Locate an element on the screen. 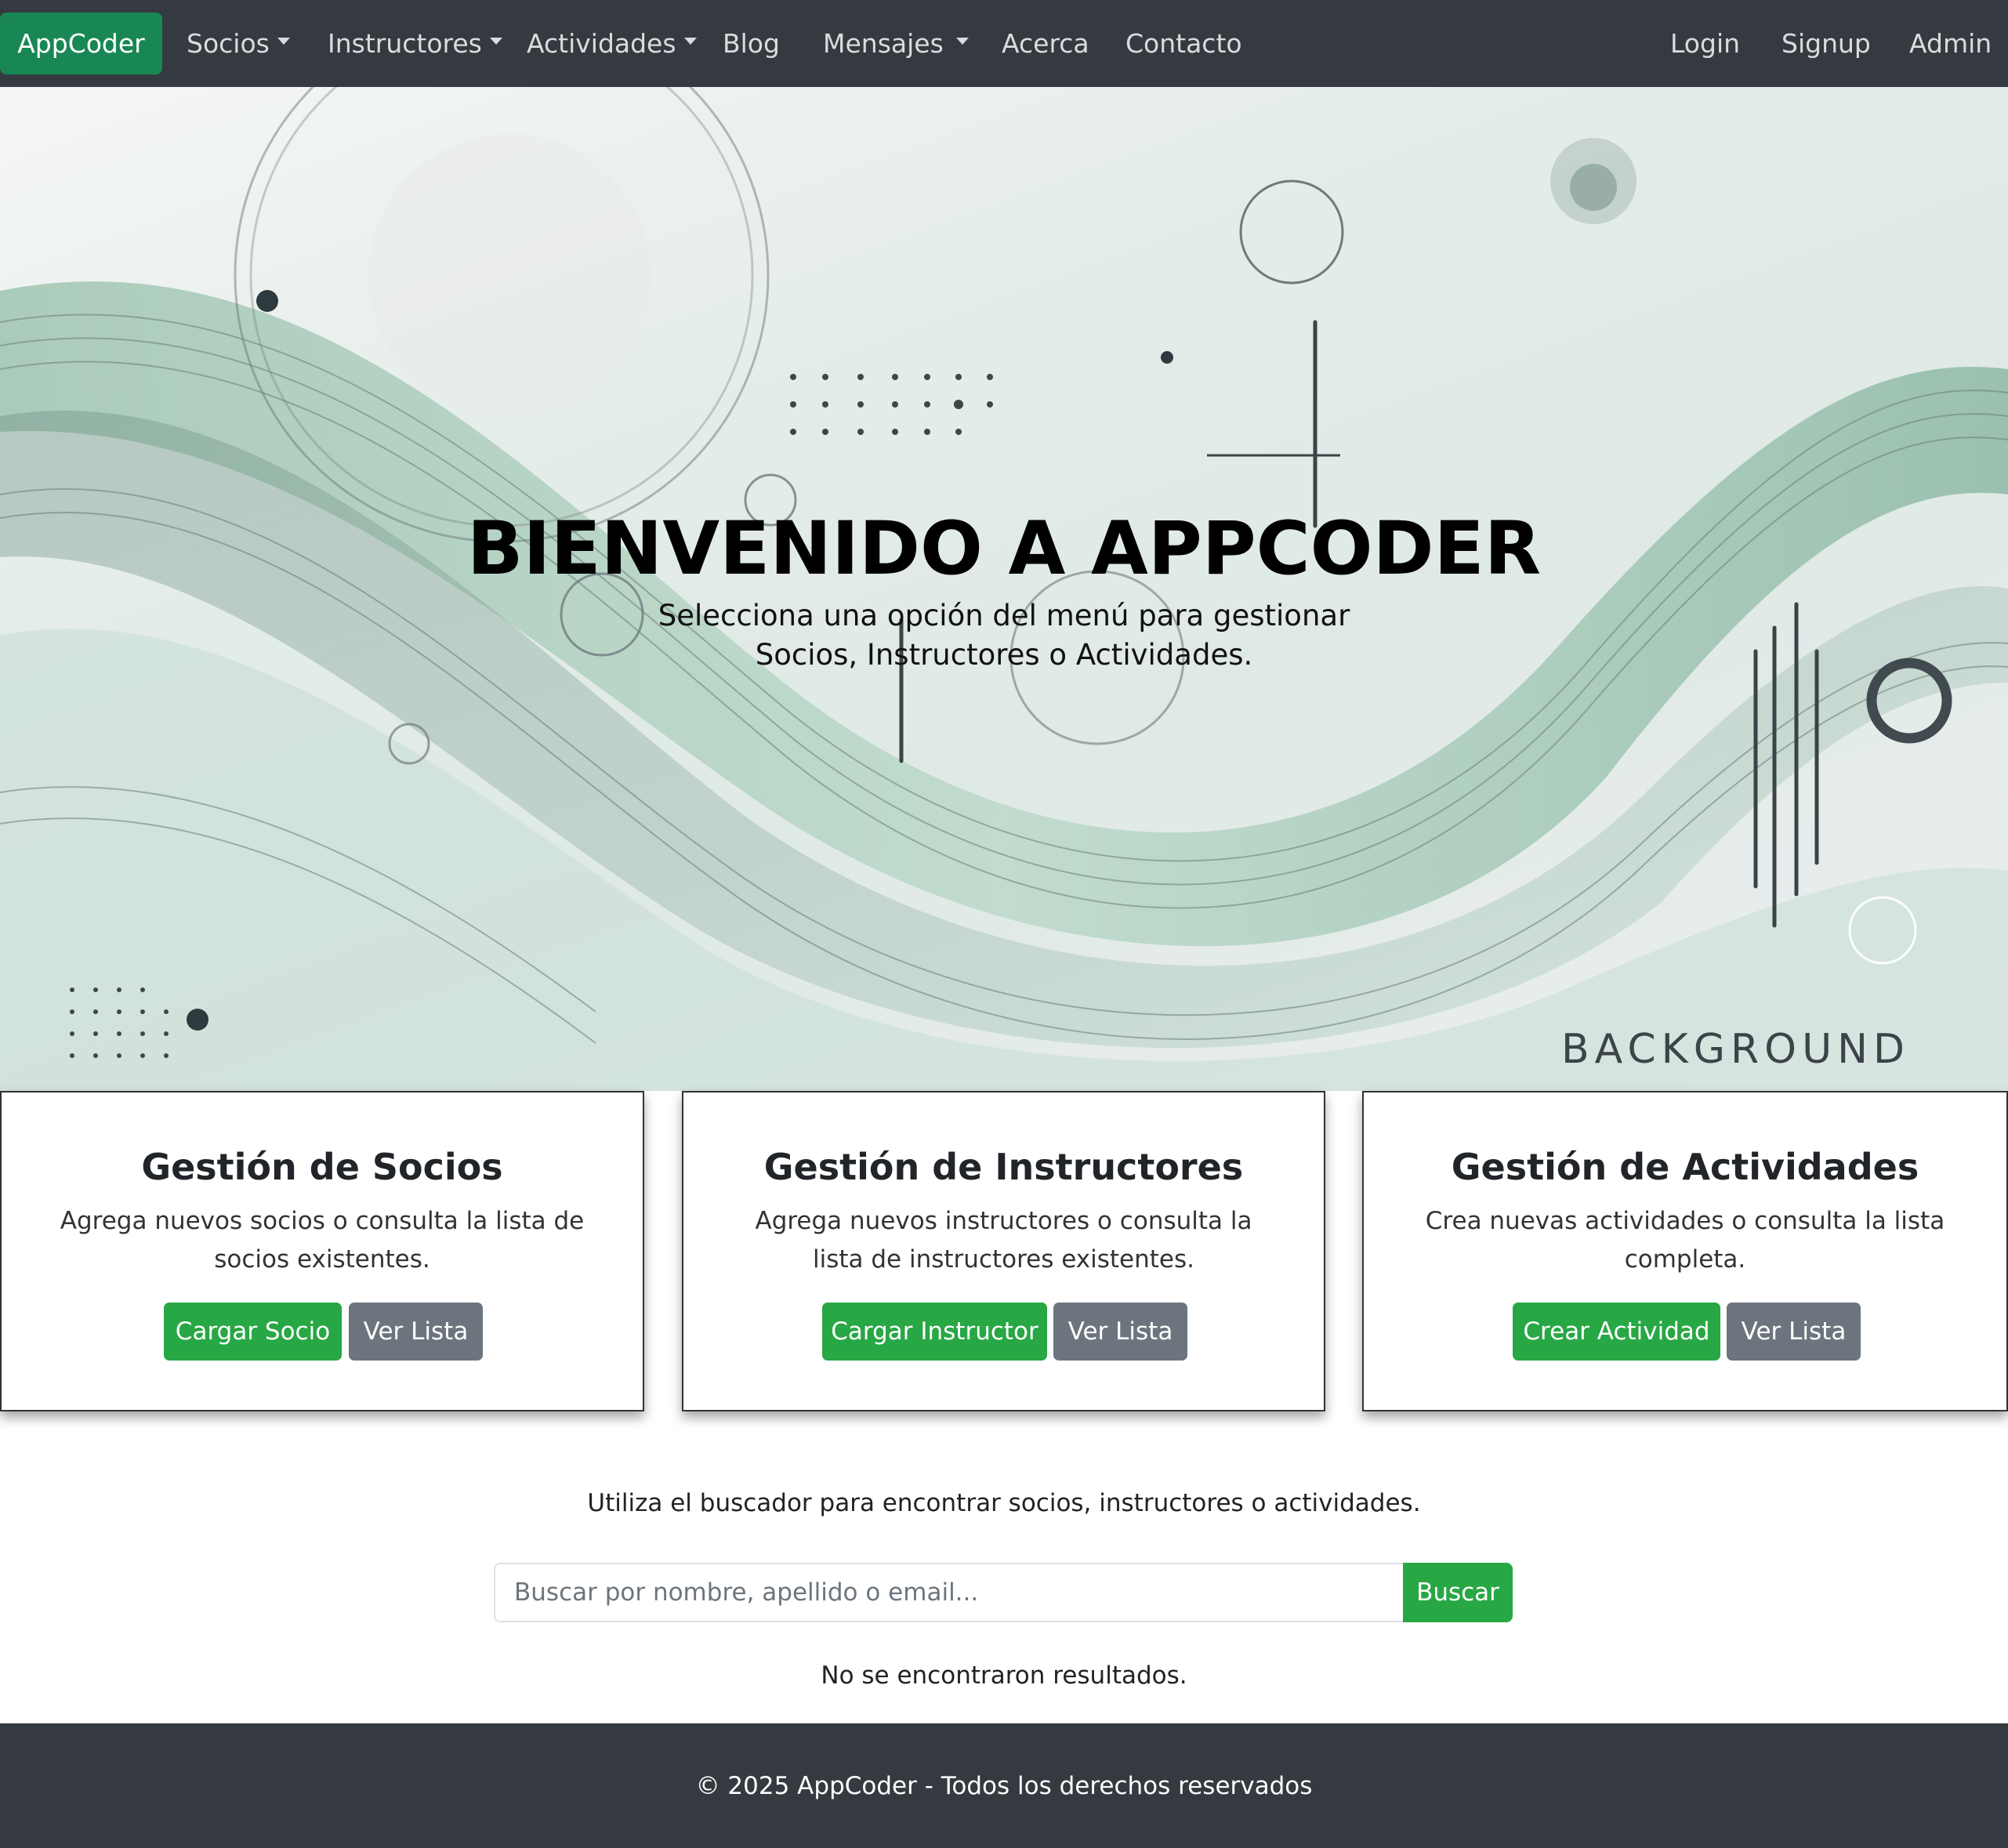  nav-item-label: Admin is located at coordinates (1950, 43).